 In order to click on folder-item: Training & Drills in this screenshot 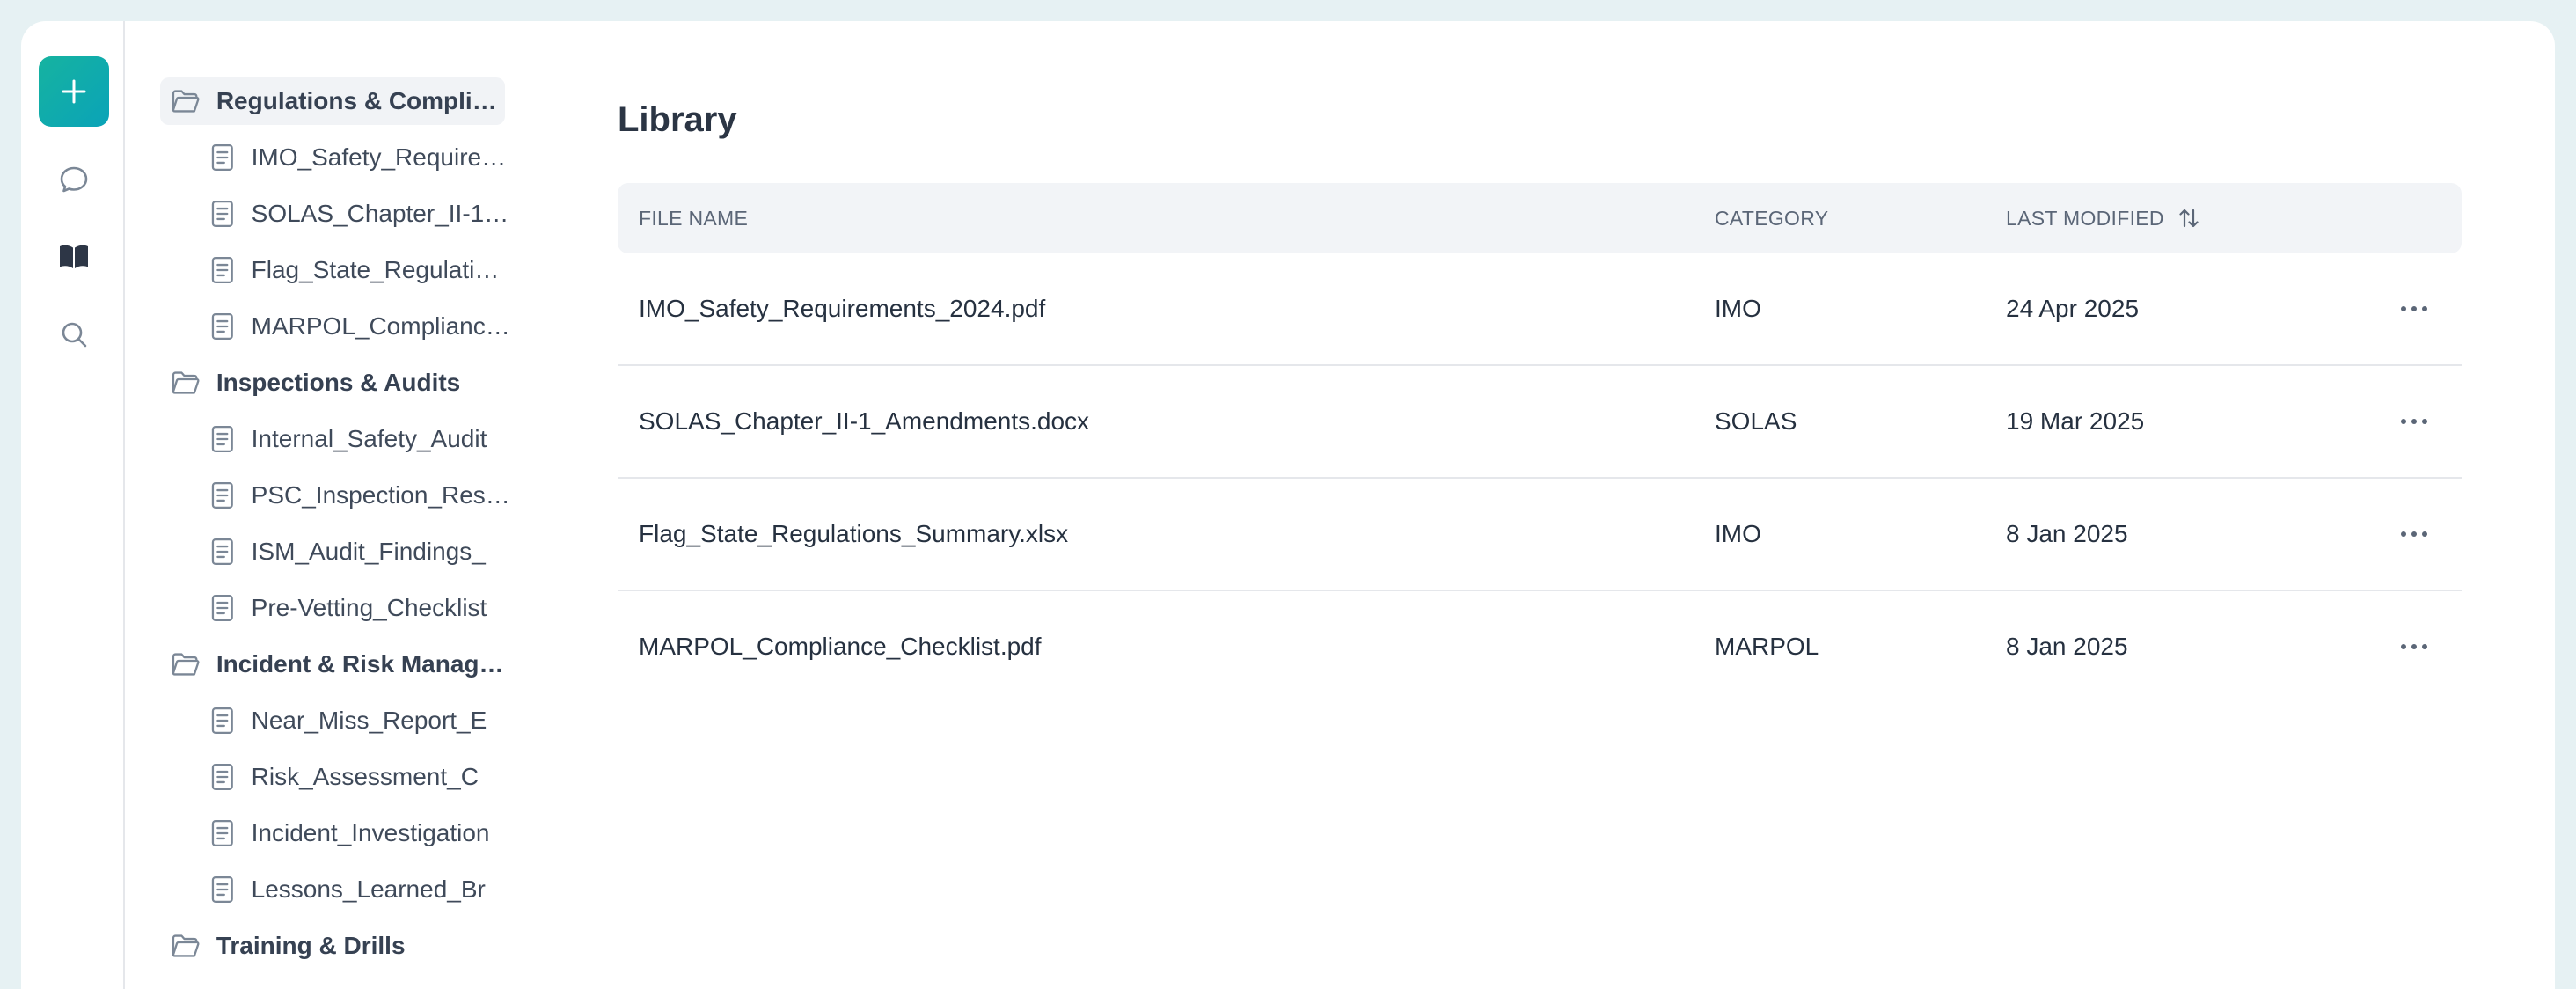, I will do `click(332, 946)`.